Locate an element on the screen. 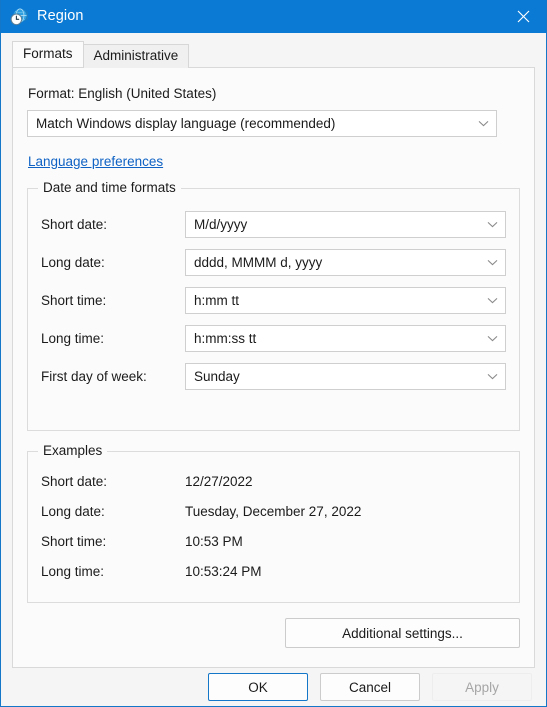  tab-strip: Formats Administrative is located at coordinates (273, 54).